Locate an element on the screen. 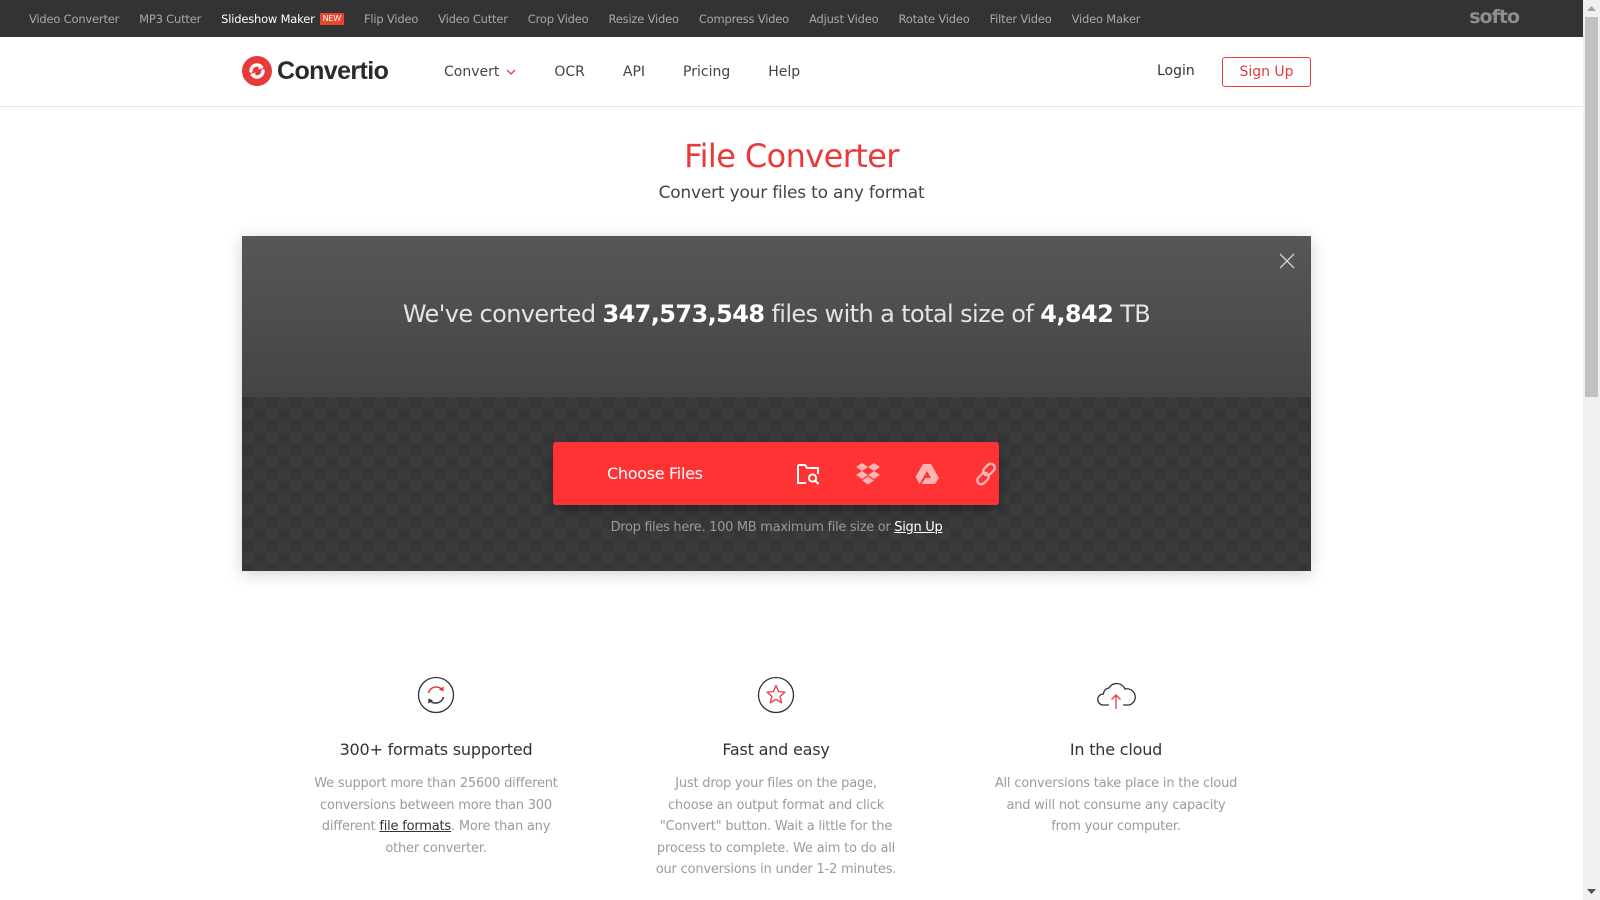 The width and height of the screenshot is (1600, 900). folder-search-icon is located at coordinates (809, 474).